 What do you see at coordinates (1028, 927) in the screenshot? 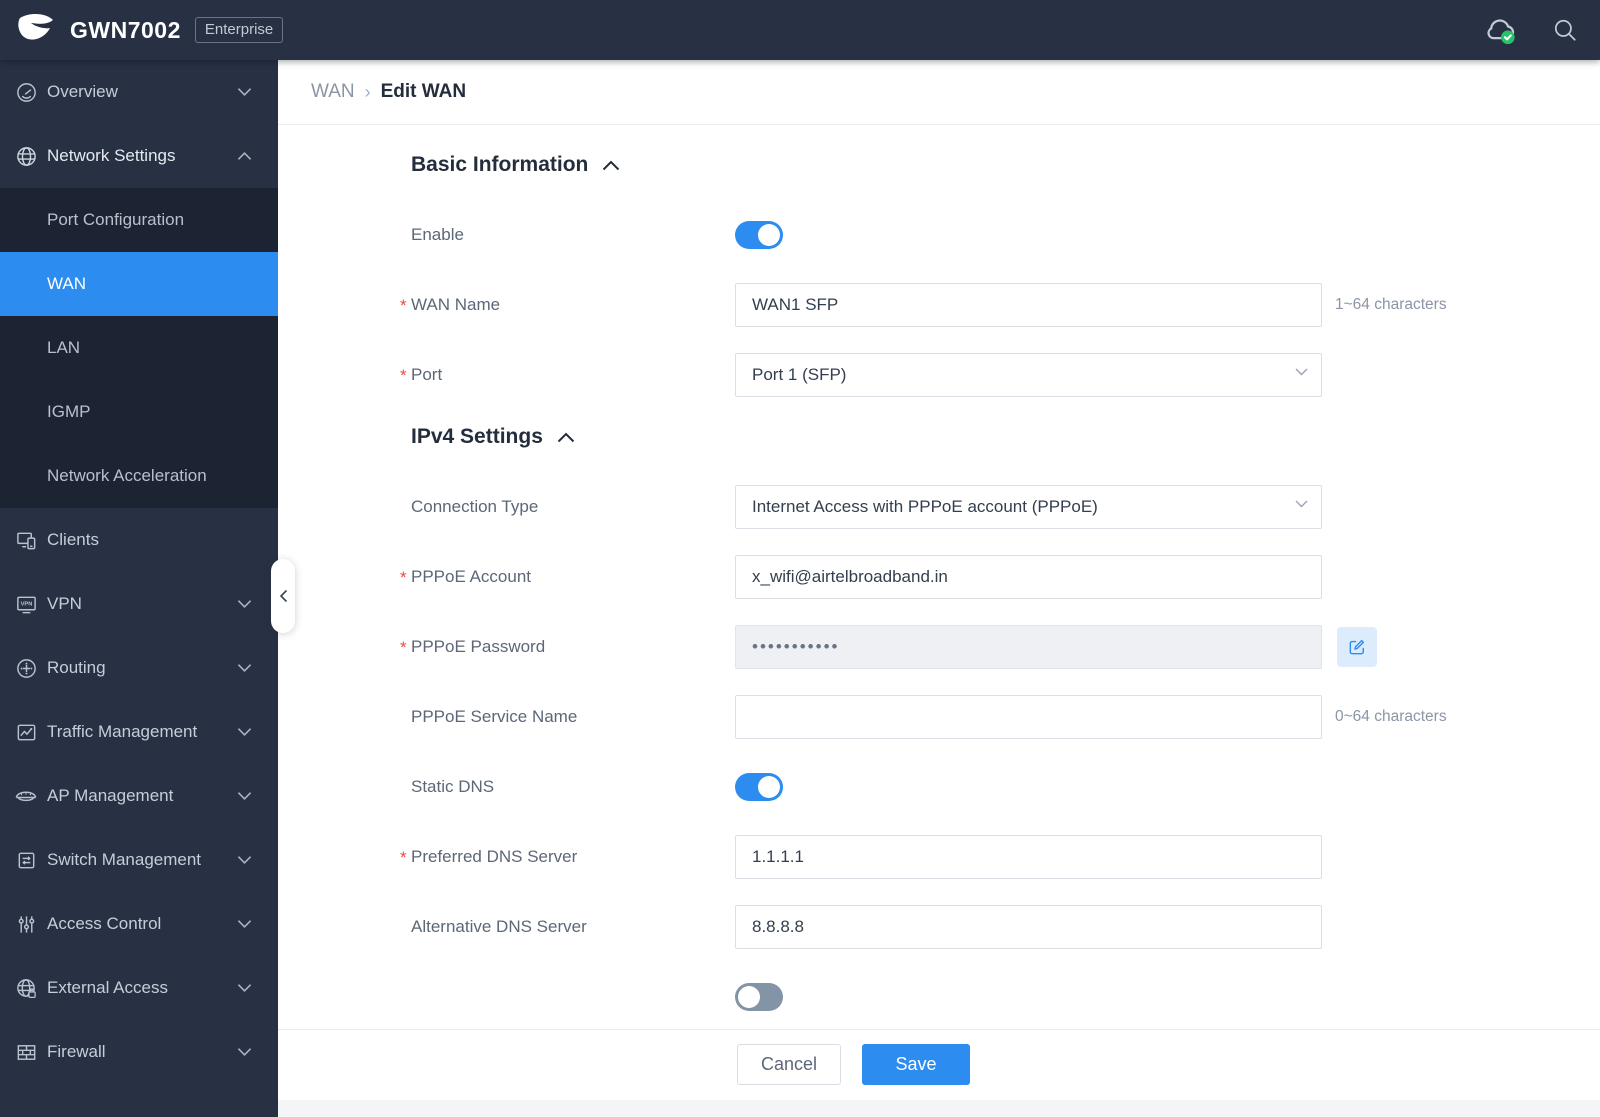
I see `alternative-dns-input` at bounding box center [1028, 927].